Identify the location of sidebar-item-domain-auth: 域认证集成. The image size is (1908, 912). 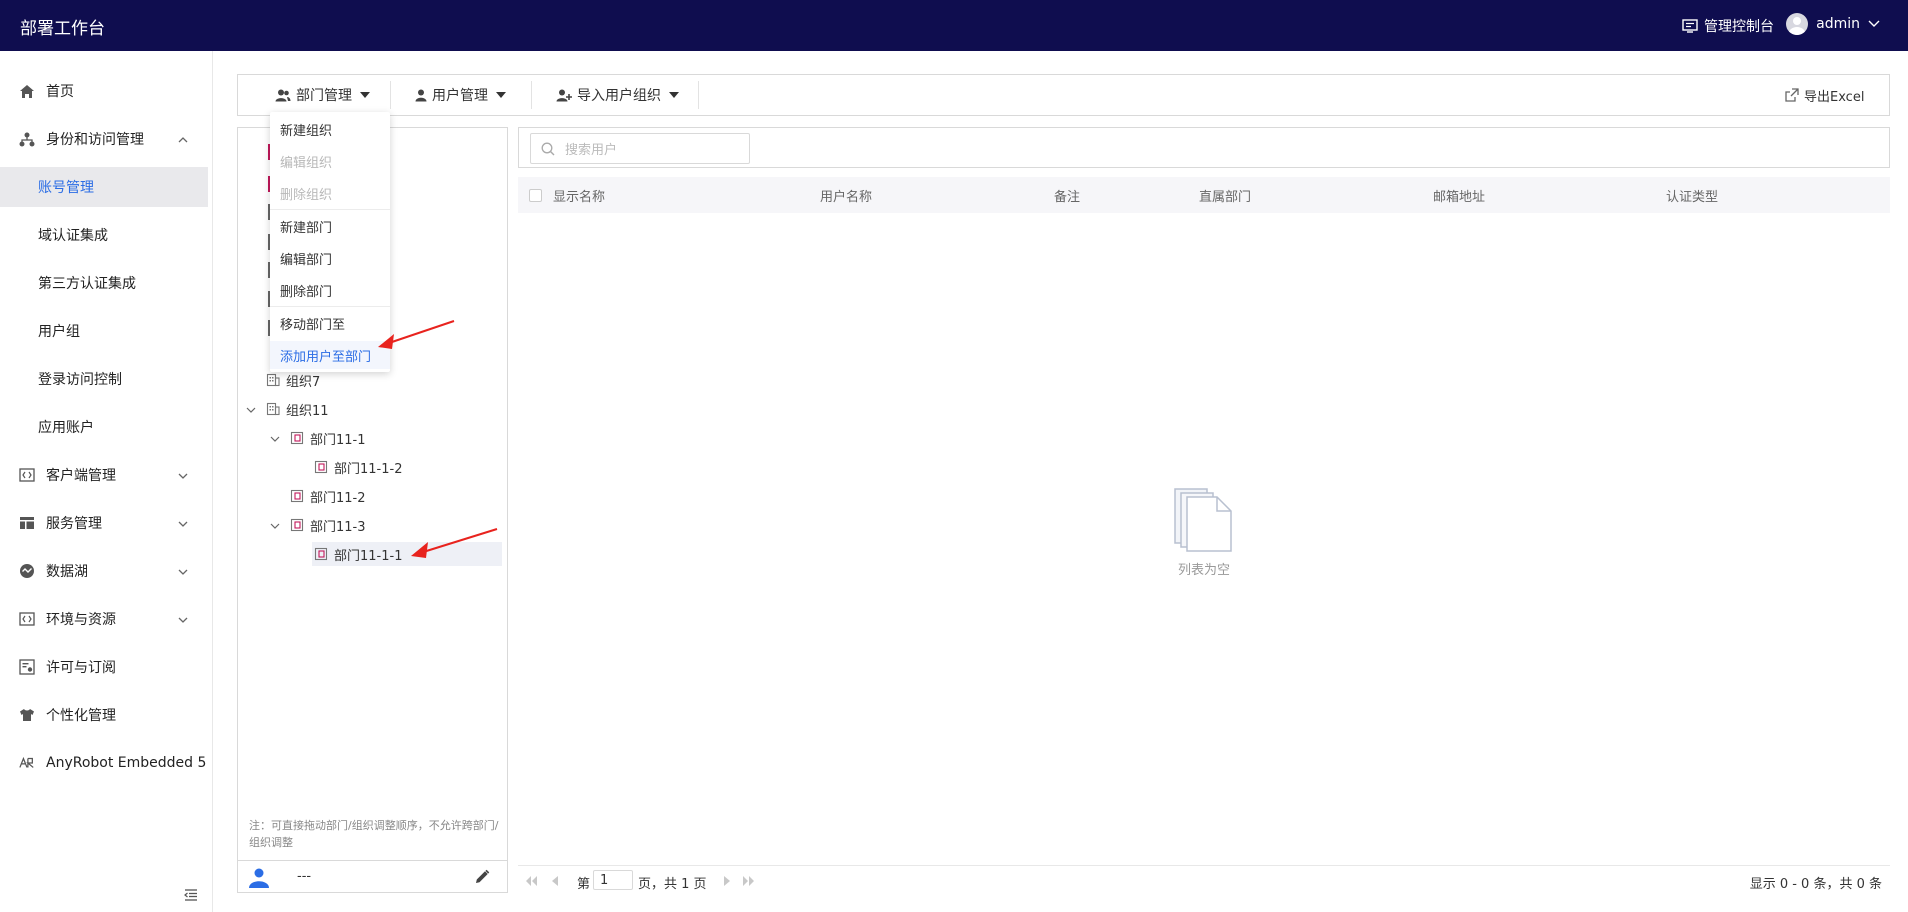
(104, 235).